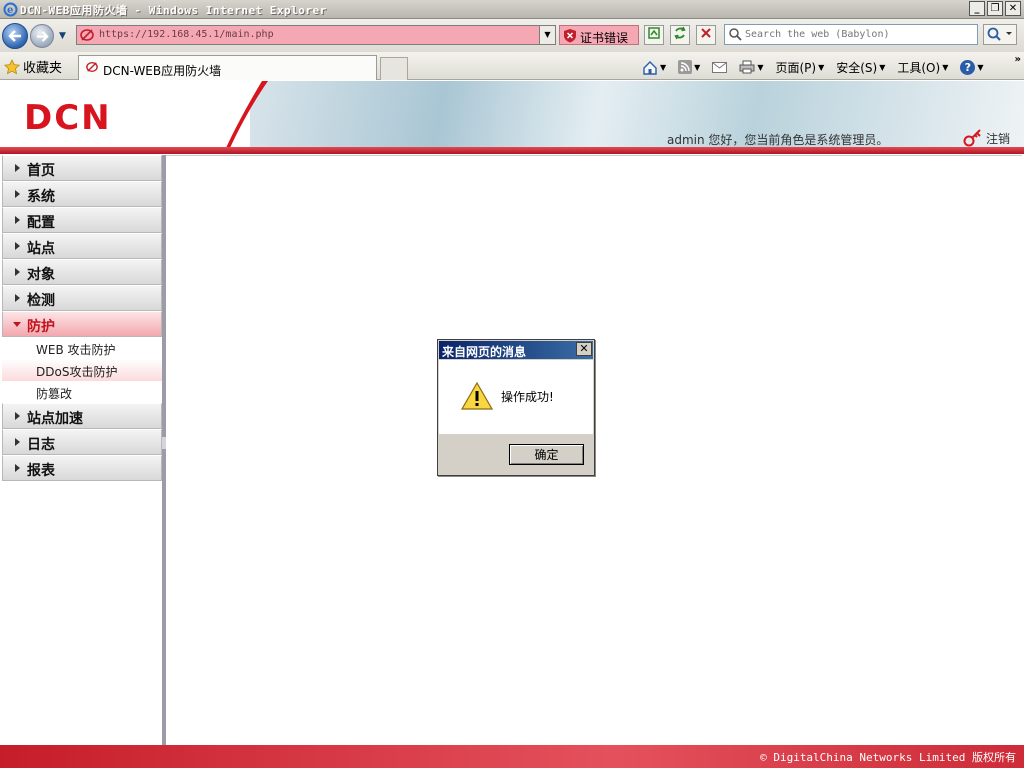 The height and width of the screenshot is (768, 1024). I want to click on tools-menu: 工具(O) ▼, so click(922, 67).